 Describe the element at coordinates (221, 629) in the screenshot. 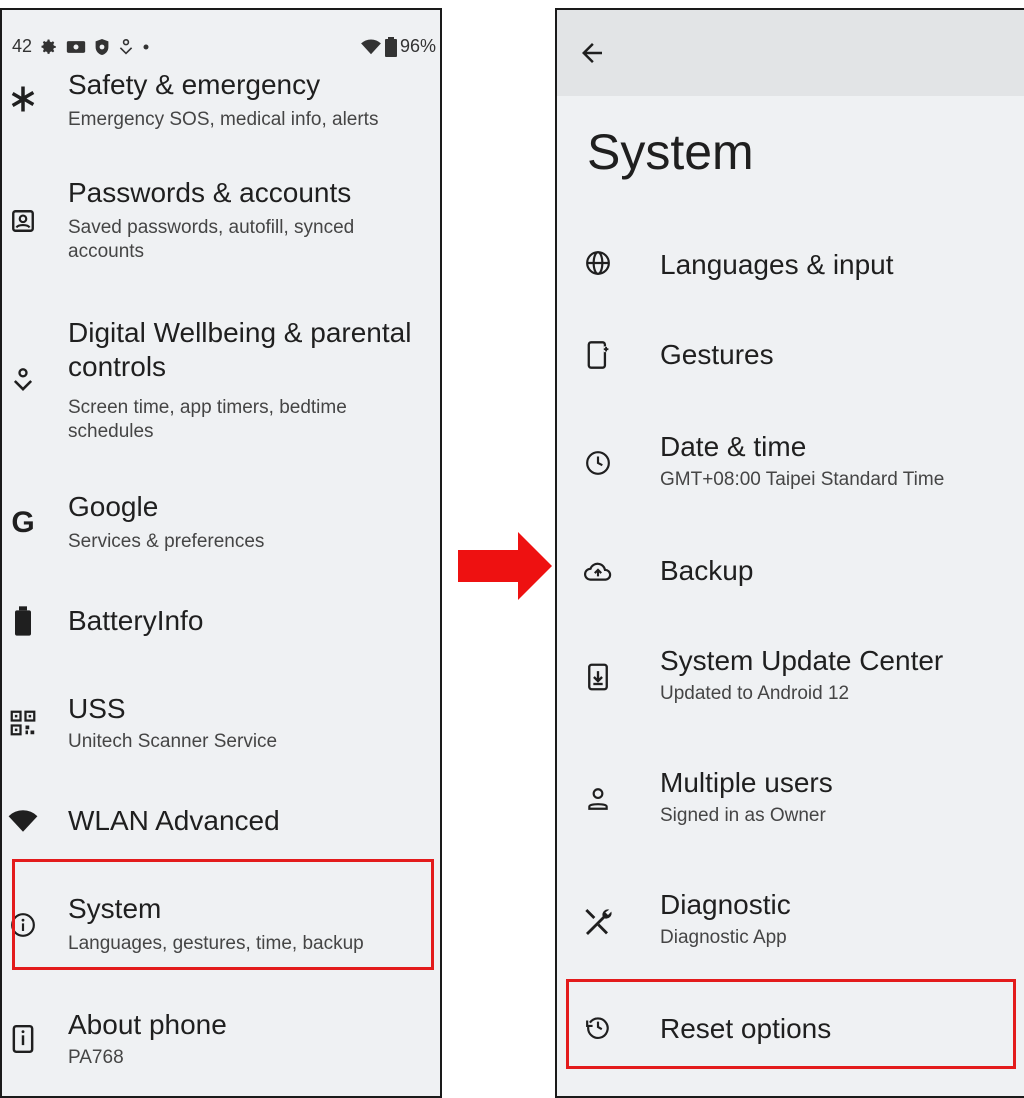

I see `settings-item-batteryinfo: BatteryInfo` at that location.